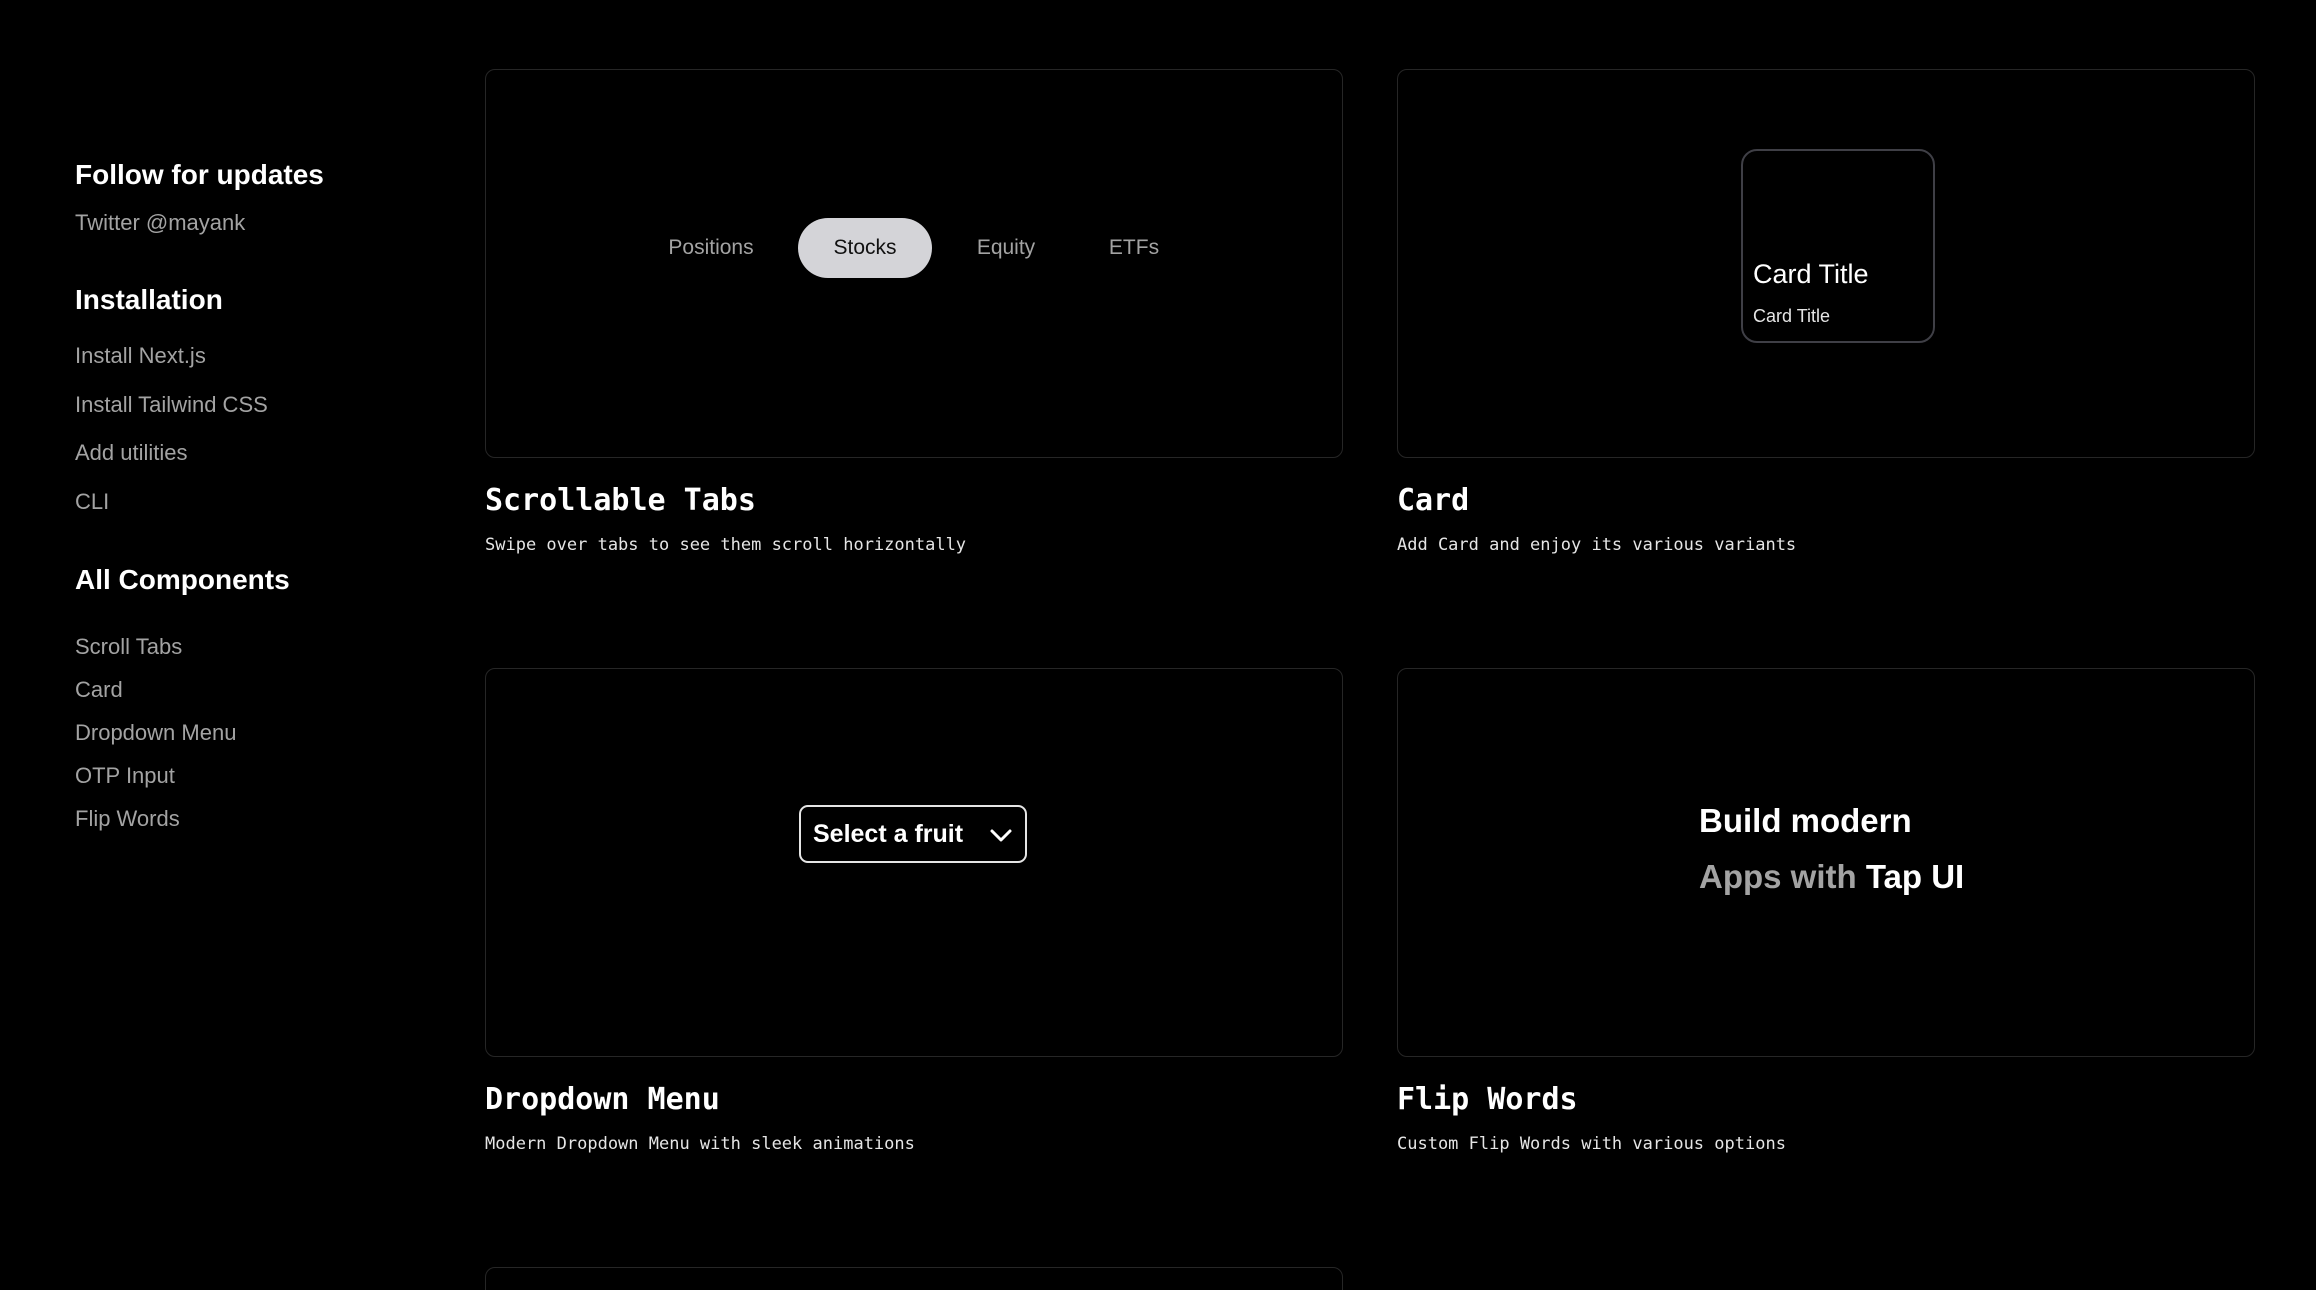 The image size is (2316, 1290). Describe the element at coordinates (1805, 820) in the screenshot. I see `flip-line-1: Build modern` at that location.